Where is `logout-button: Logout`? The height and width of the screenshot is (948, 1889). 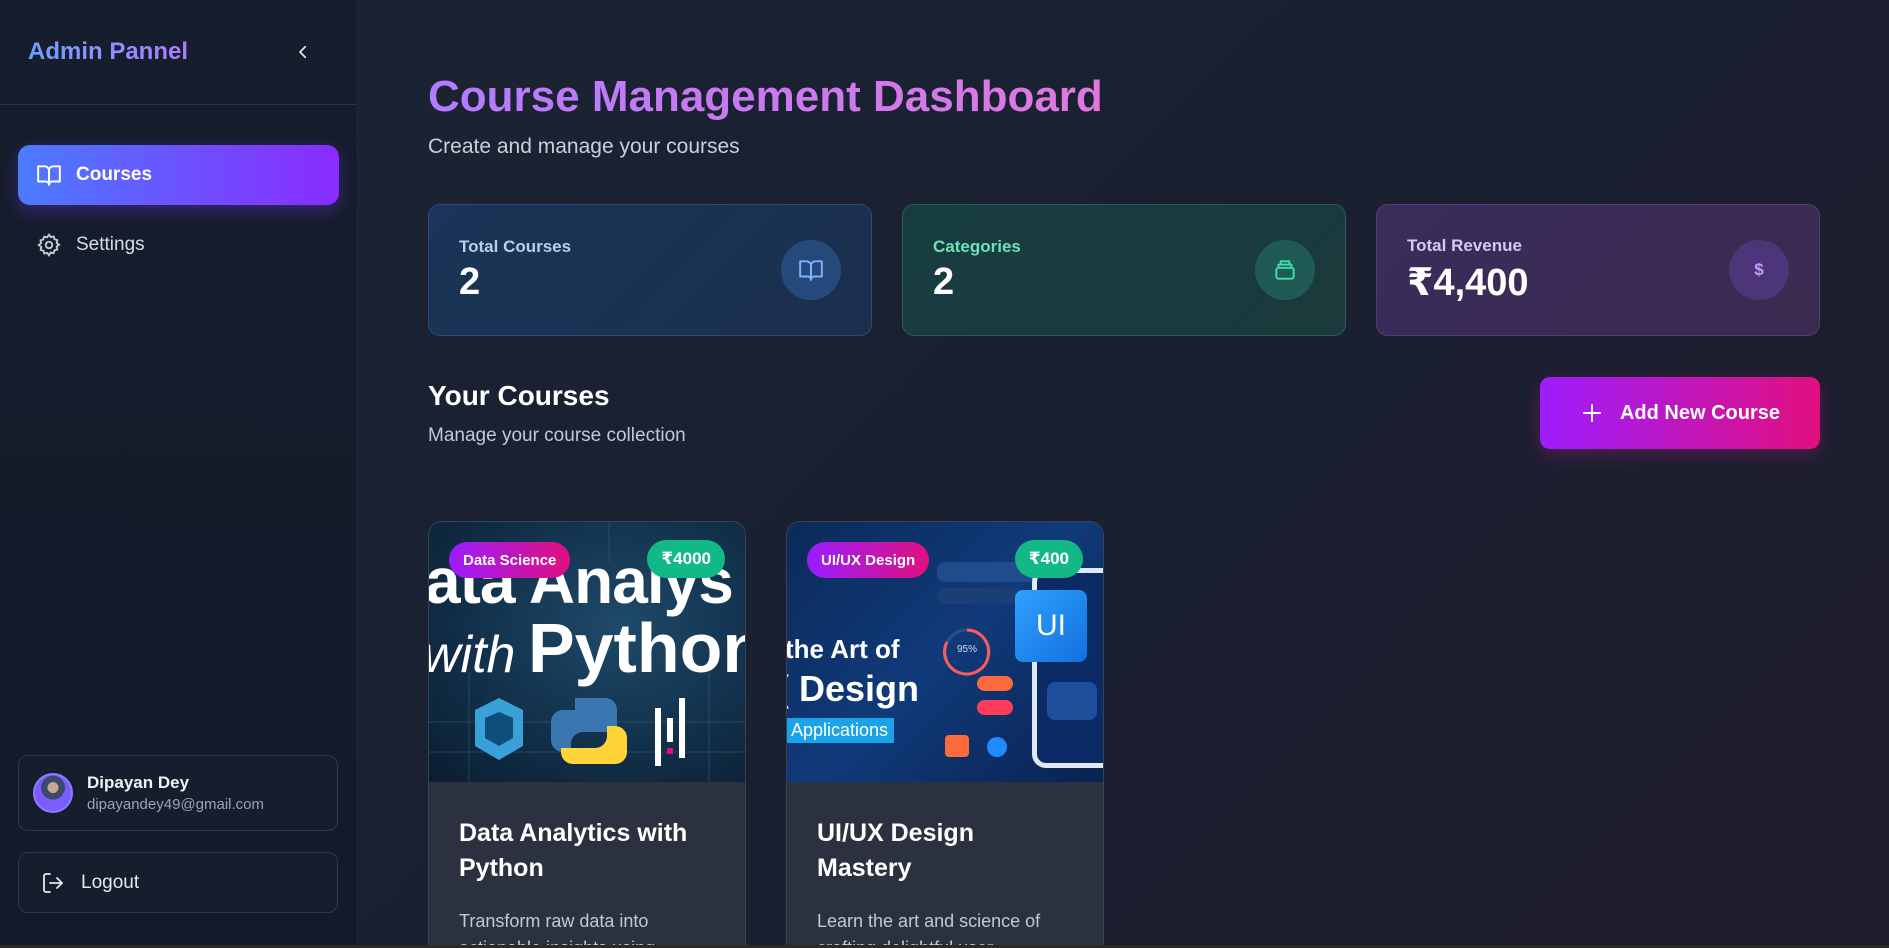
logout-button: Logout is located at coordinates (178, 882).